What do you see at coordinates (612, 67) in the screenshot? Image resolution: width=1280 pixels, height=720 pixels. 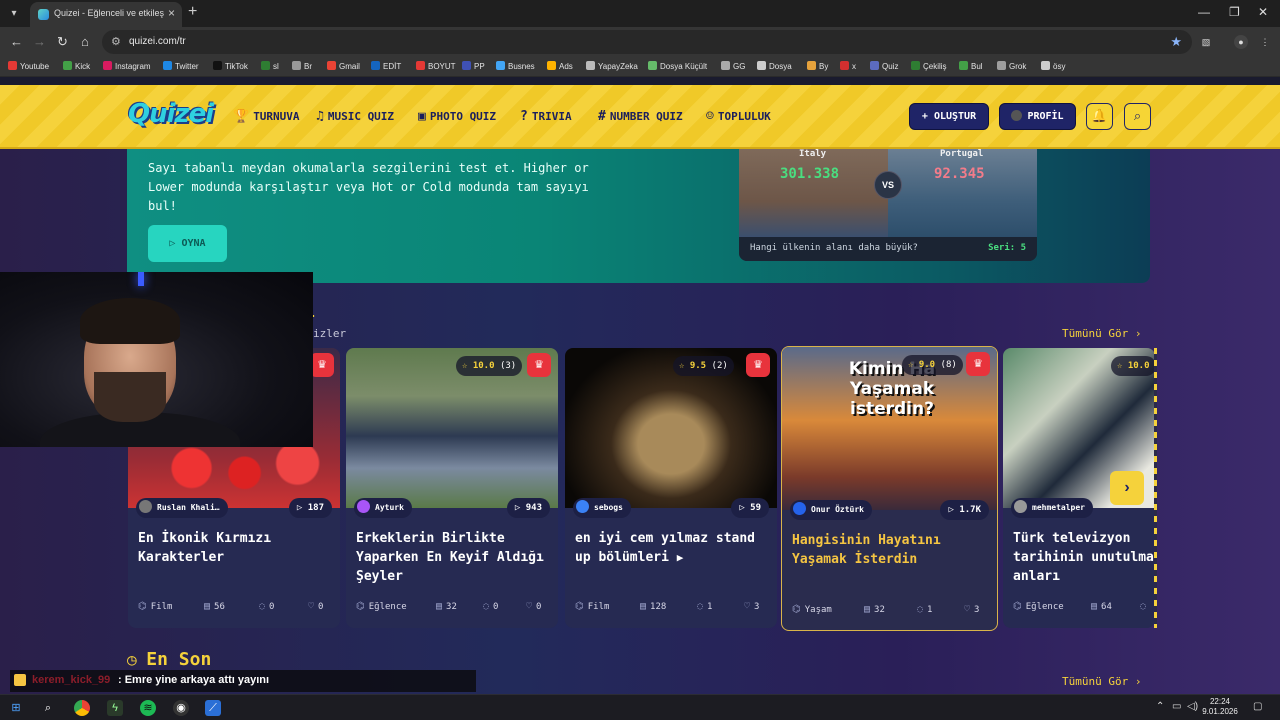 I see `bookmark-item: YapayZeka` at bounding box center [612, 67].